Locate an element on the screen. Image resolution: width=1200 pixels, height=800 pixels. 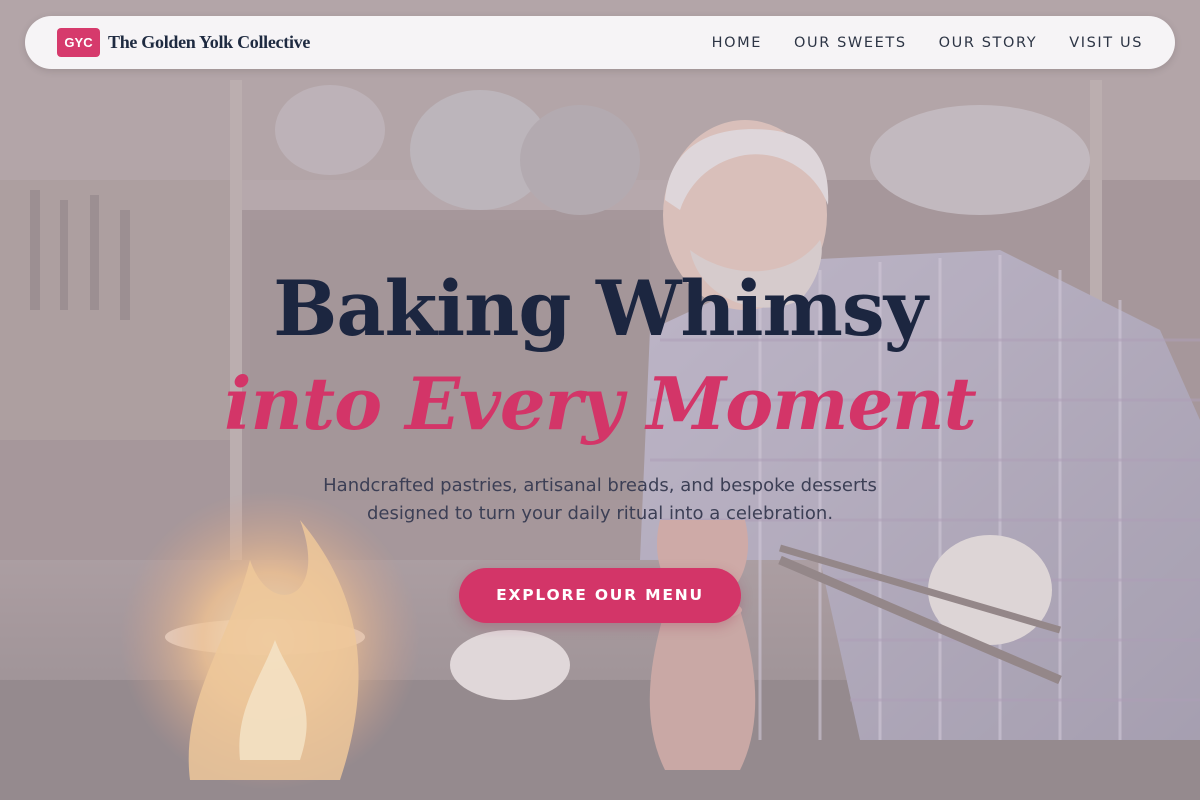
nav-link-our-sweets: OUR SWEETS is located at coordinates (850, 43).